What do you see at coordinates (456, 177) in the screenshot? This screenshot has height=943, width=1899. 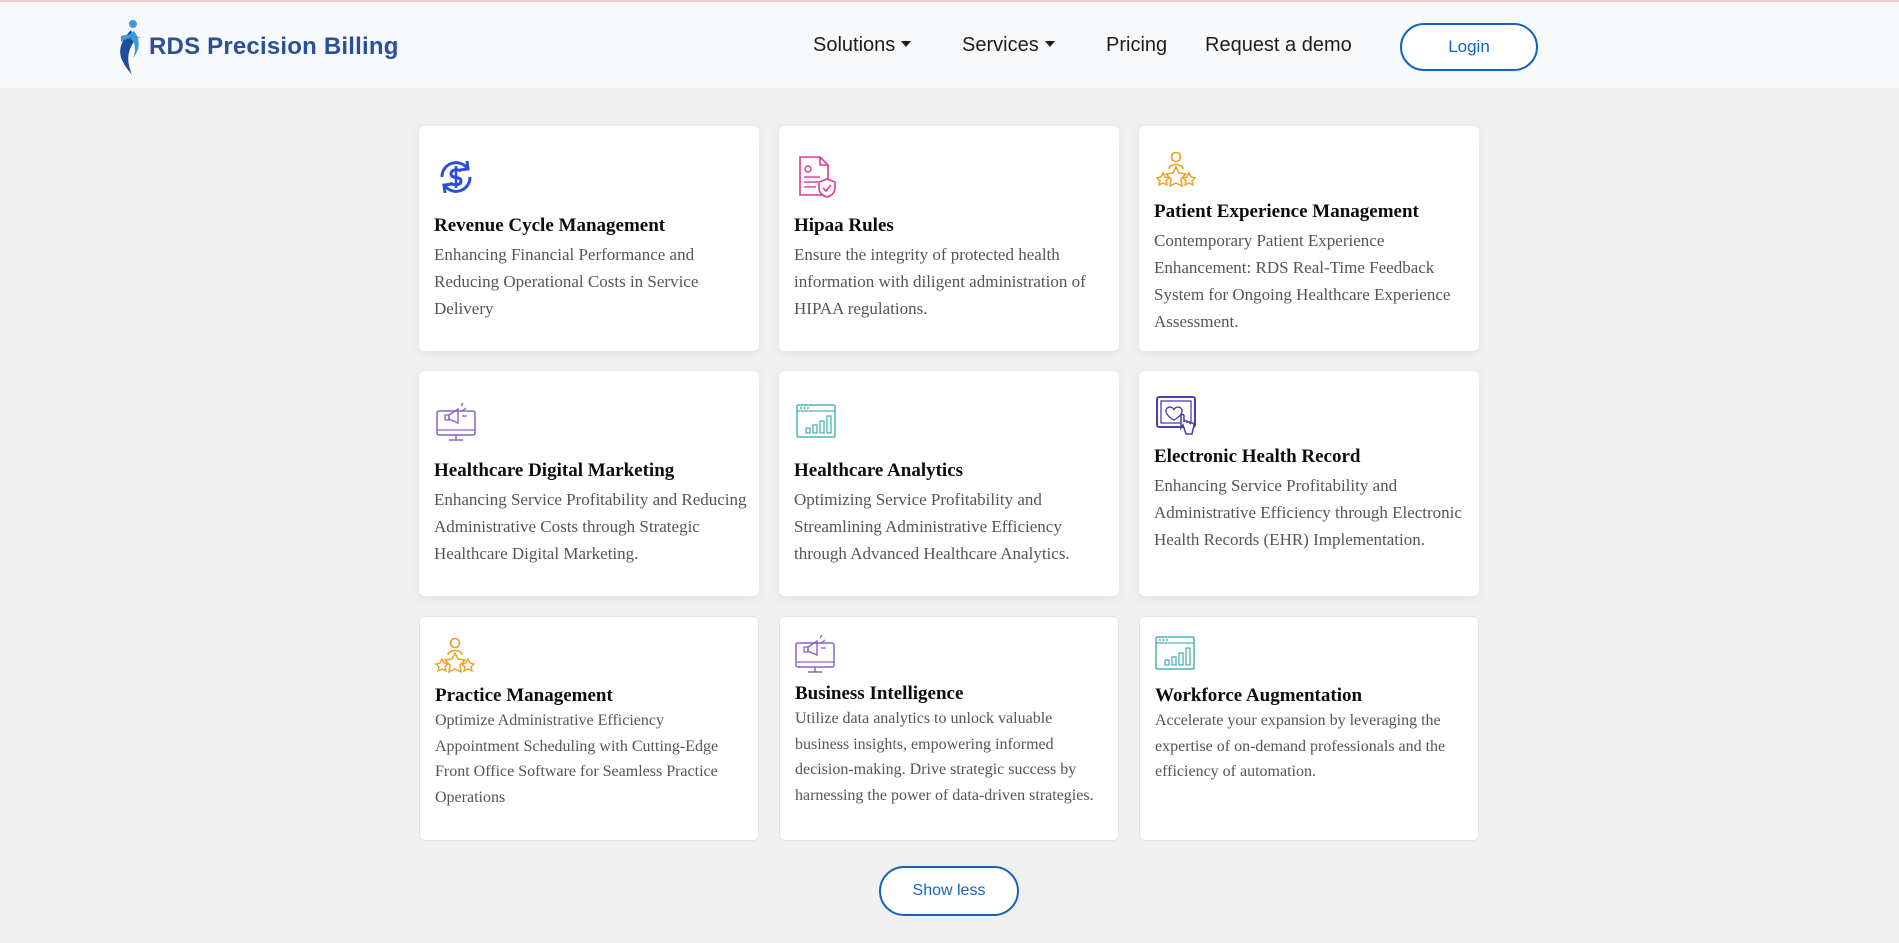 I see `dollar-cycle-icon` at bounding box center [456, 177].